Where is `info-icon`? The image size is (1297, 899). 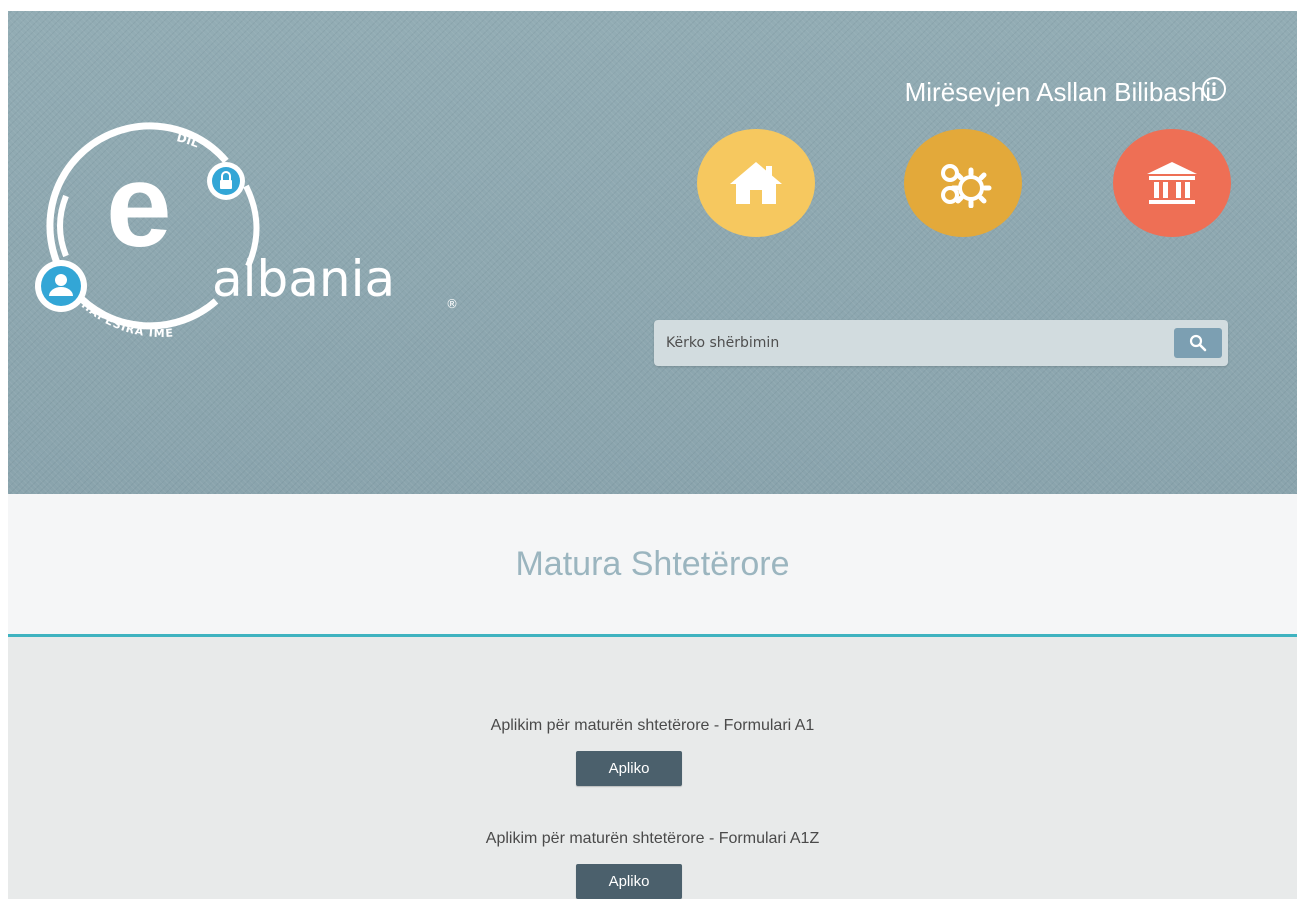
info-icon is located at coordinates (1214, 89).